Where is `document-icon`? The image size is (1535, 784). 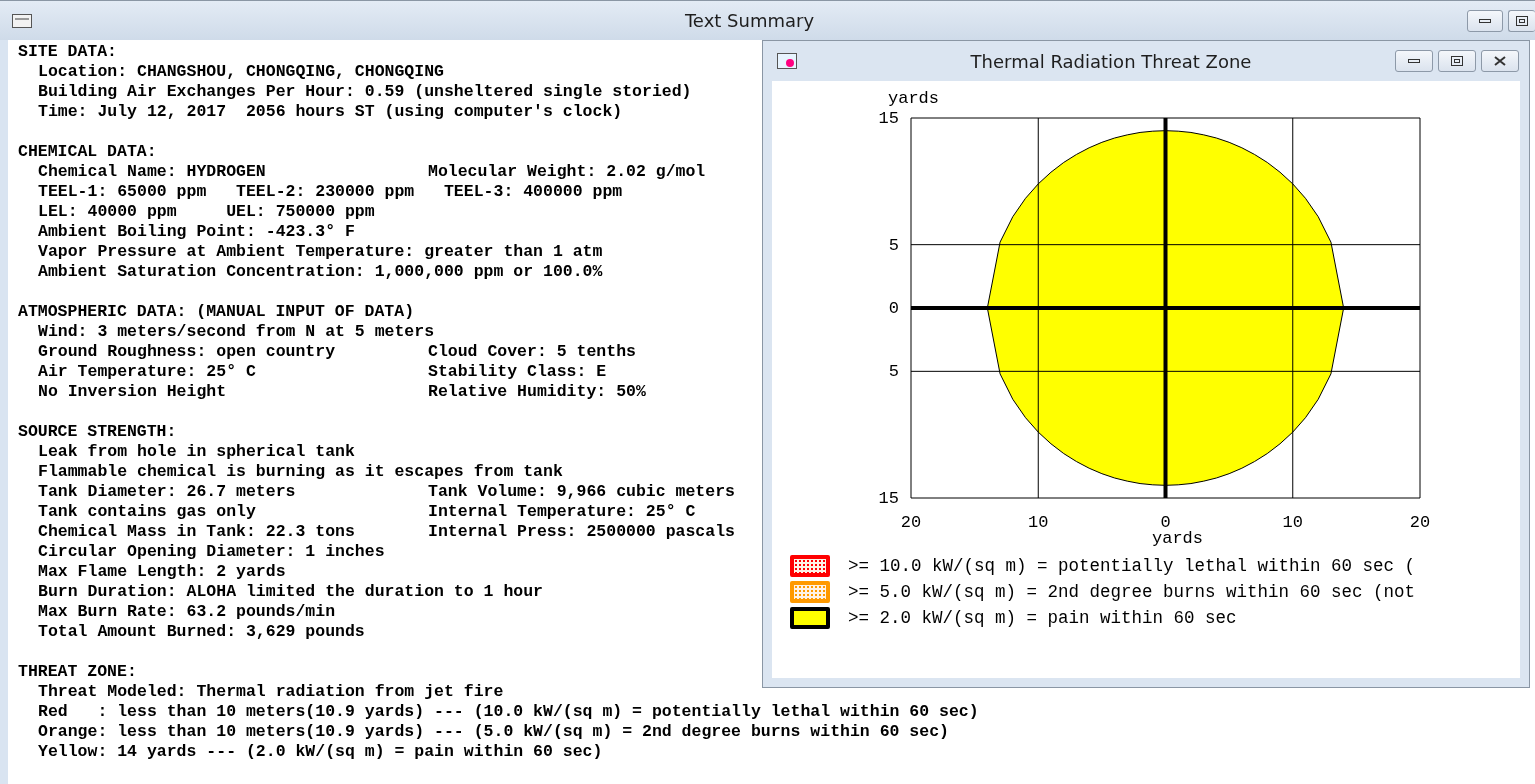
document-icon is located at coordinates (22, 20).